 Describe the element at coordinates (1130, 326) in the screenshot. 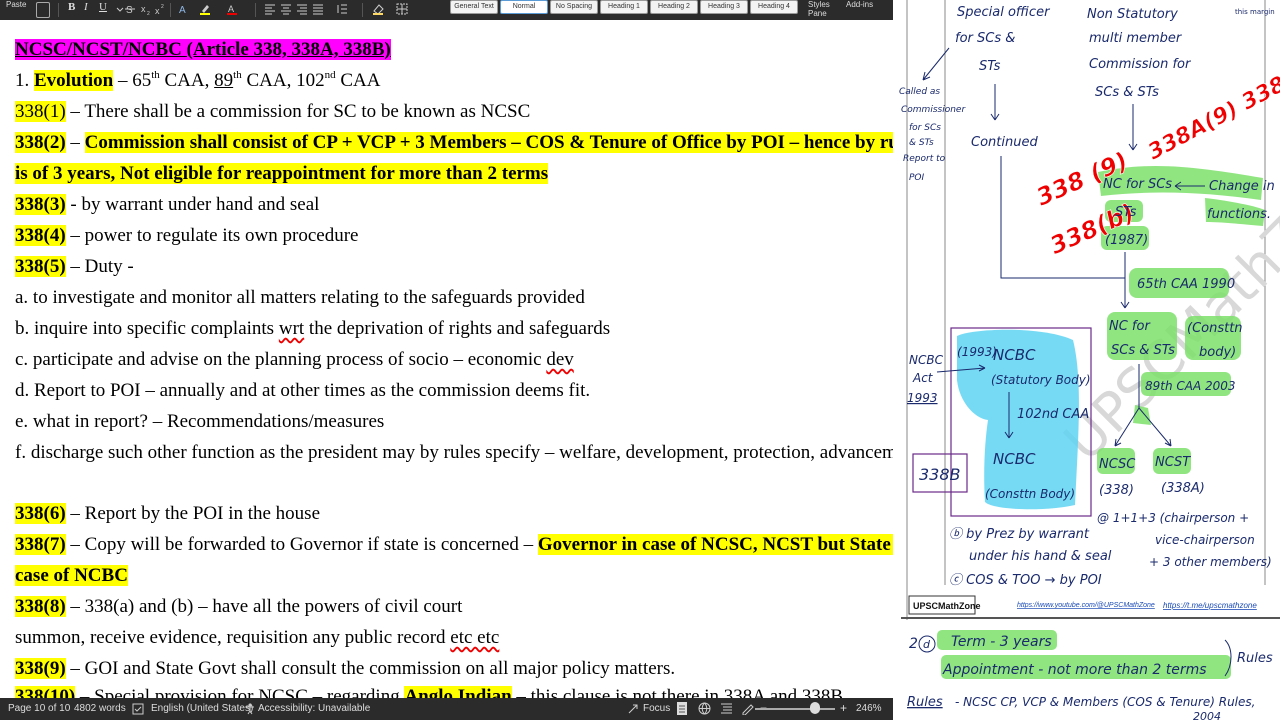

I see `note-text: NC for` at that location.